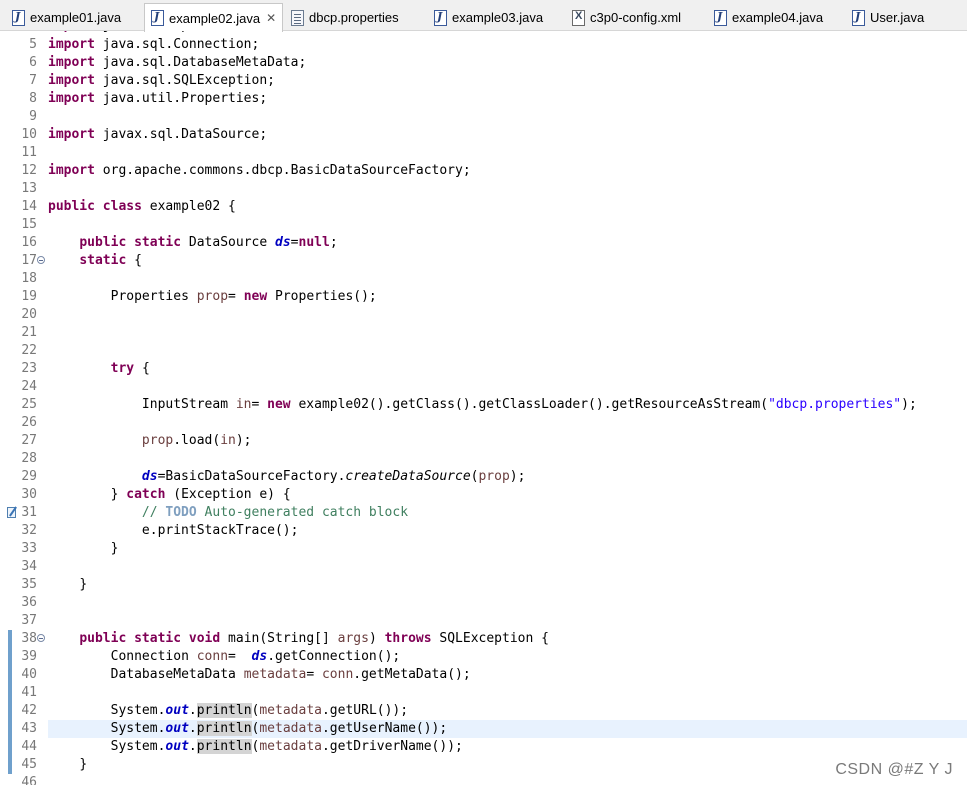 The width and height of the screenshot is (967, 785). What do you see at coordinates (29, 620) in the screenshot?
I see `line-number: 37` at bounding box center [29, 620].